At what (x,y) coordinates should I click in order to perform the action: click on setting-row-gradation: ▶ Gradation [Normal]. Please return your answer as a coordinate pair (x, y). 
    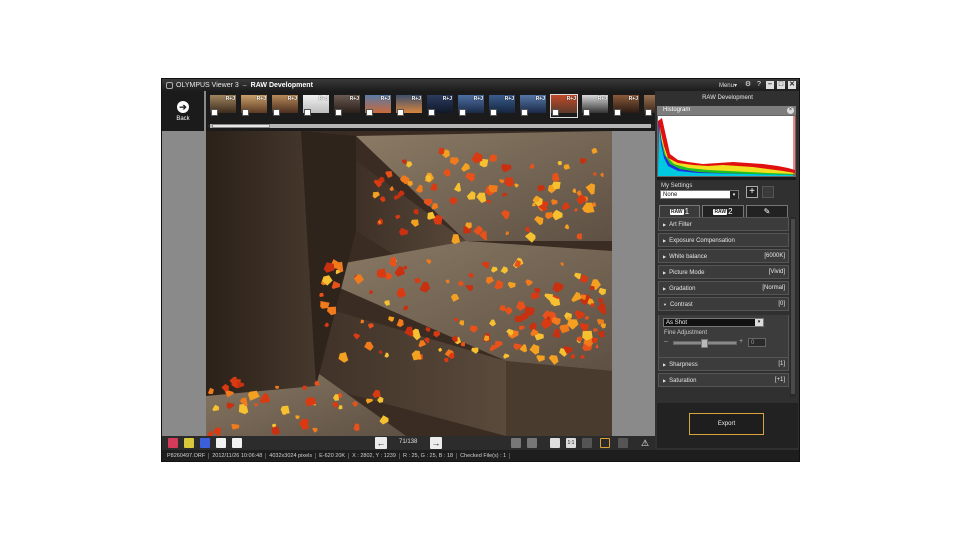
    Looking at the image, I should click on (723, 288).